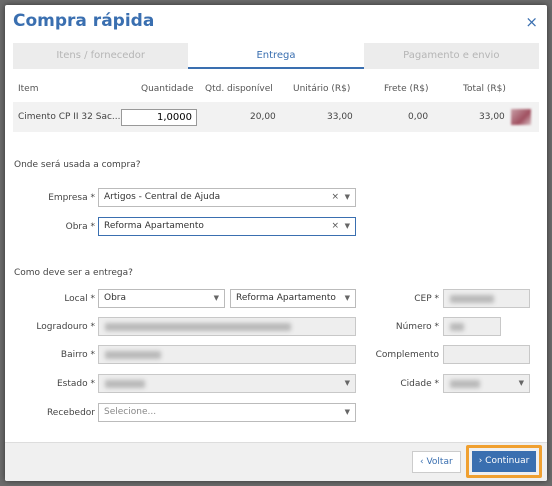 The height and width of the screenshot is (486, 552). I want to click on numero-label: Número *, so click(417, 327).